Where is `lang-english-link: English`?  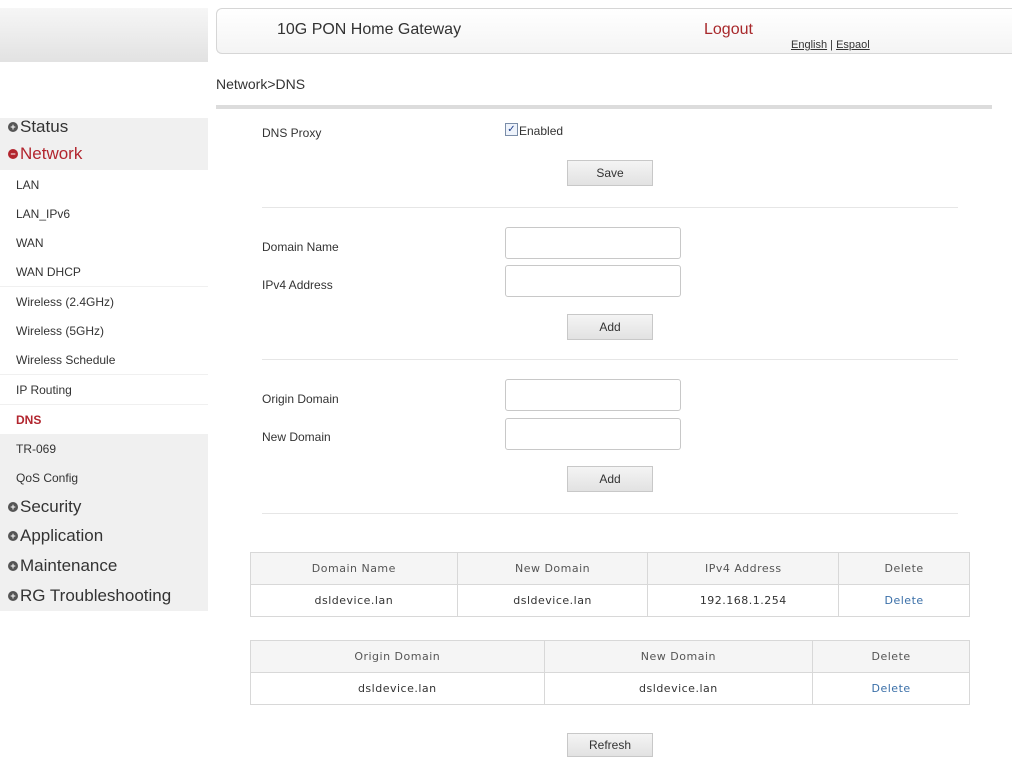 lang-english-link: English is located at coordinates (809, 45).